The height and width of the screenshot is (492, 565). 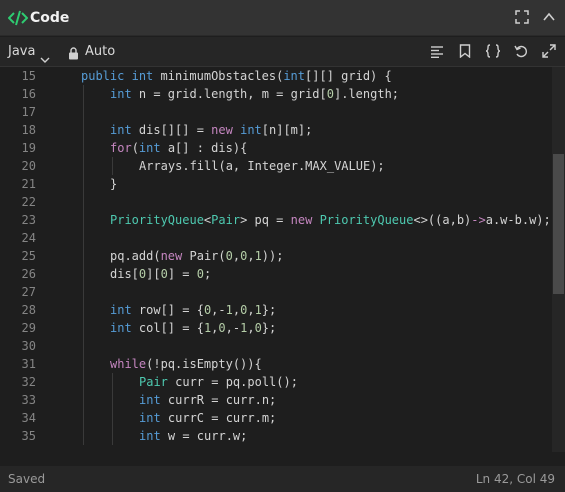 I want to click on code-line: int currC = curr.m;, so click(x=207, y=418).